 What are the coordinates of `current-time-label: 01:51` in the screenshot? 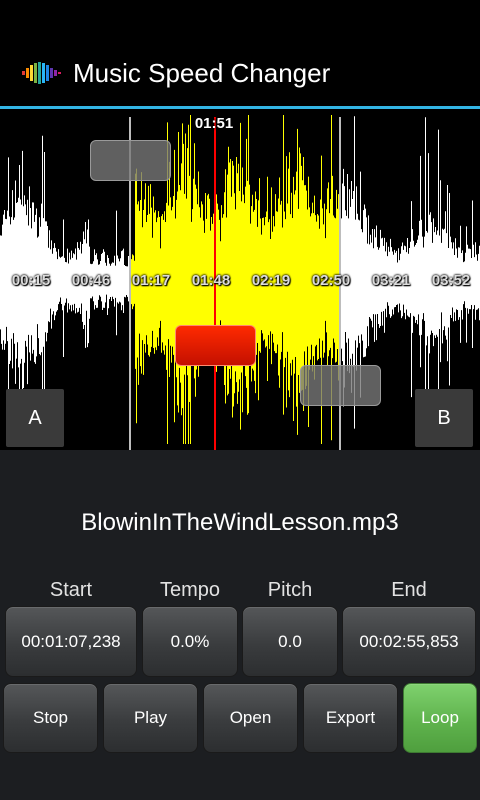 It's located at (214, 123).